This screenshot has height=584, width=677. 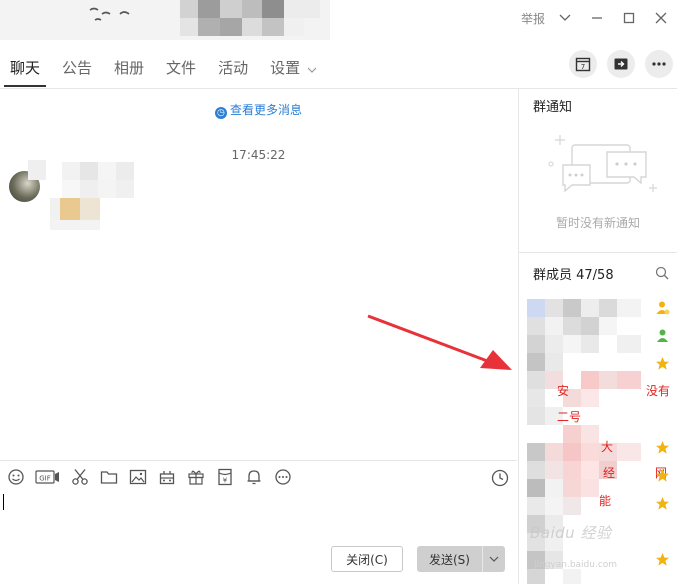 I want to click on empty-notice-illustration, so click(x=602, y=164).